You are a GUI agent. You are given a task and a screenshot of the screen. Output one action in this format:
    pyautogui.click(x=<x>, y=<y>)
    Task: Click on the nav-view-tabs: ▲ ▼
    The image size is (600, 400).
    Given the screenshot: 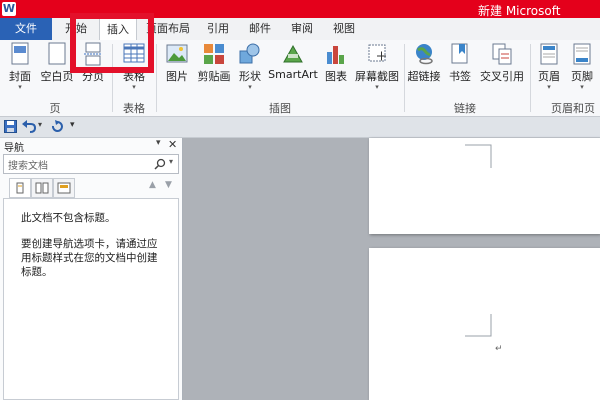 What is the action you would take?
    pyautogui.click(x=91, y=188)
    